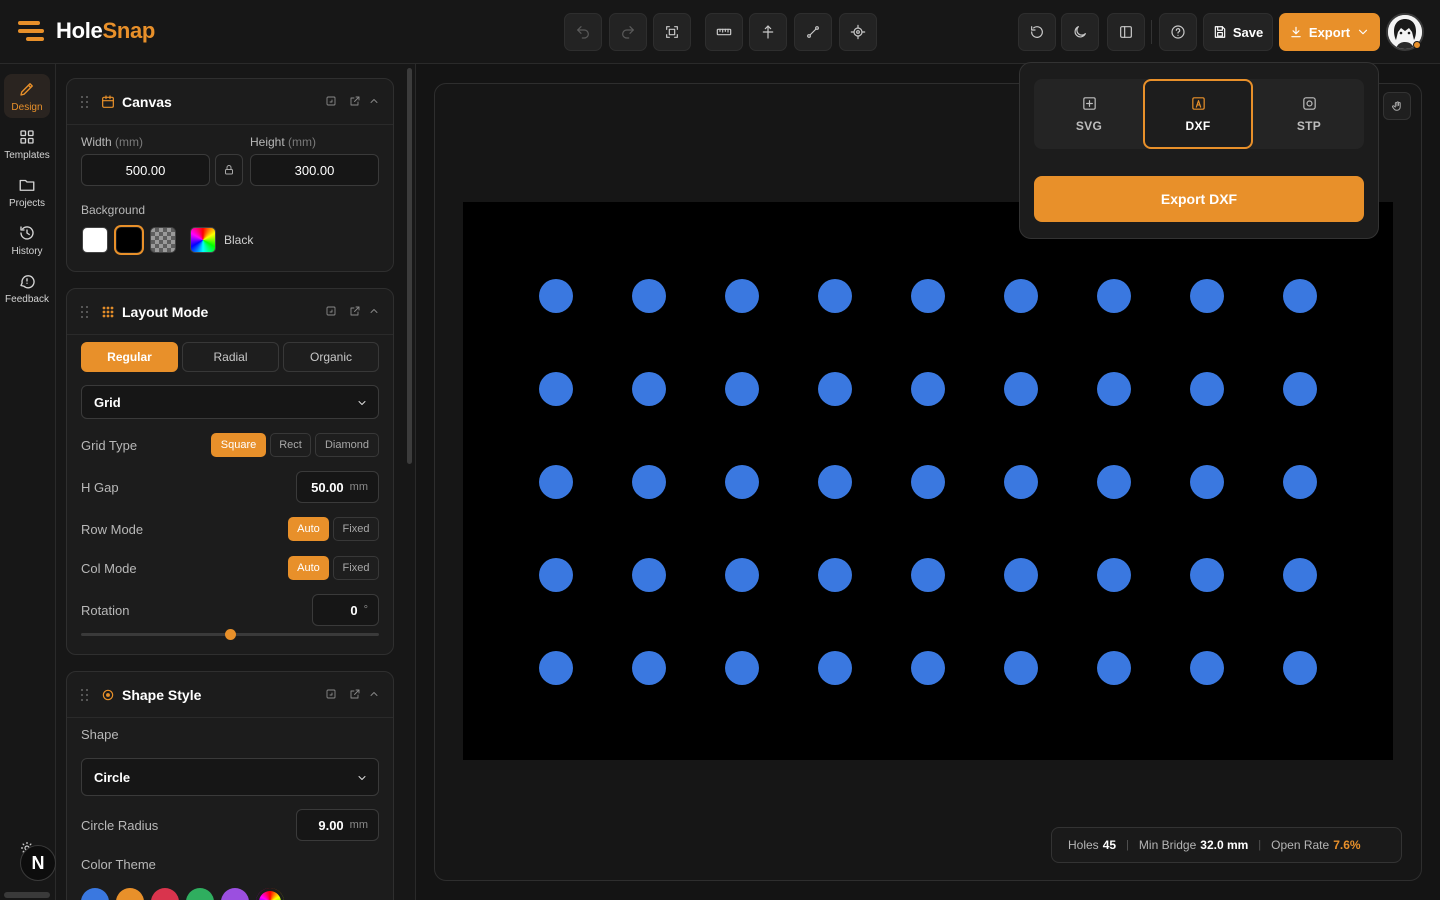 The height and width of the screenshot is (900, 1440). Describe the element at coordinates (308, 568) in the screenshot. I see `col-mode-auto-button: Auto` at that location.